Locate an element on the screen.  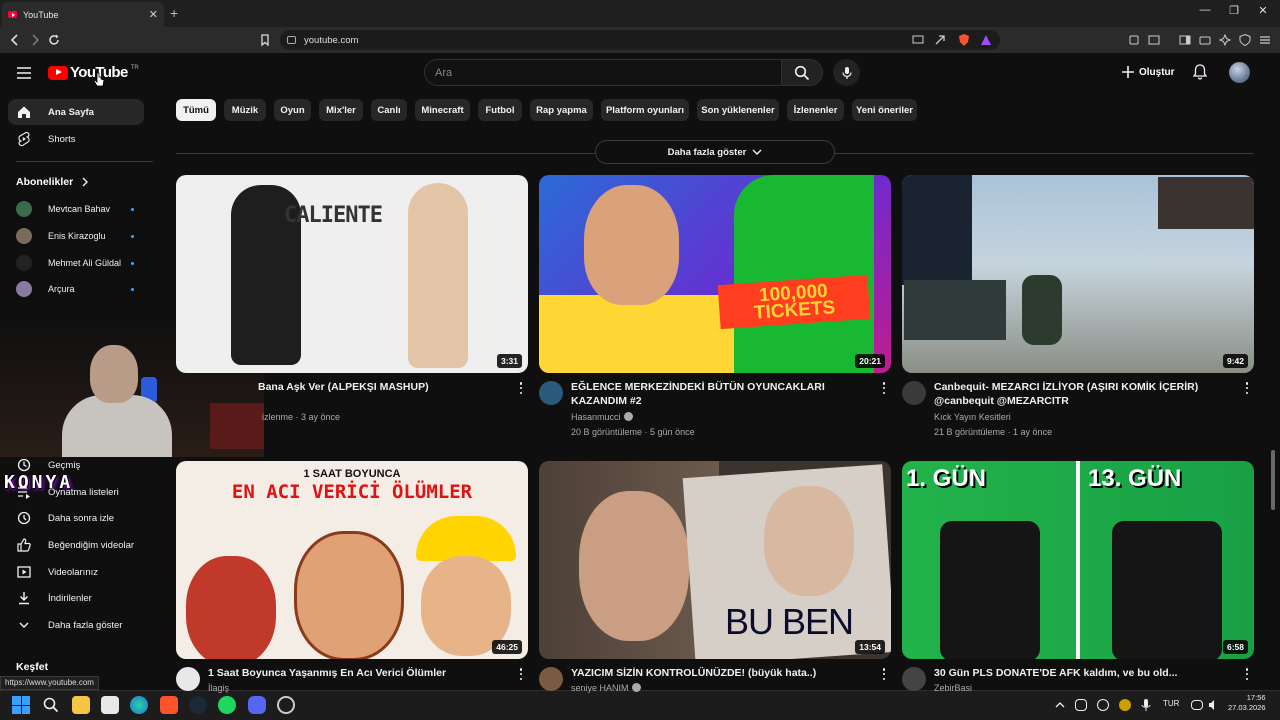
hamburger-menu-icon is located at coordinates (24, 73).